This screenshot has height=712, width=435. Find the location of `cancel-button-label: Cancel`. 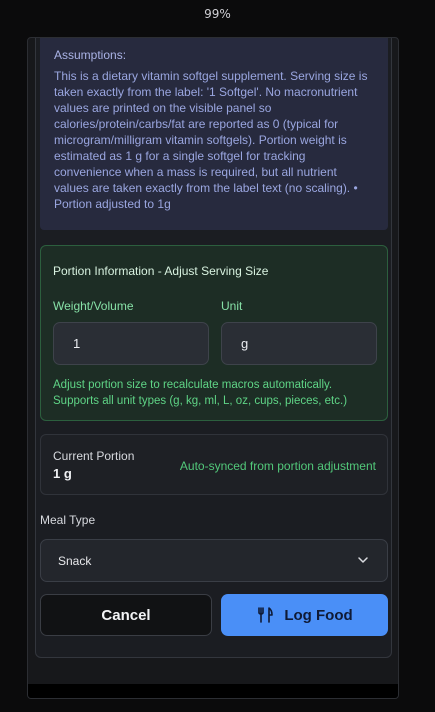

cancel-button-label: Cancel is located at coordinates (126, 615).